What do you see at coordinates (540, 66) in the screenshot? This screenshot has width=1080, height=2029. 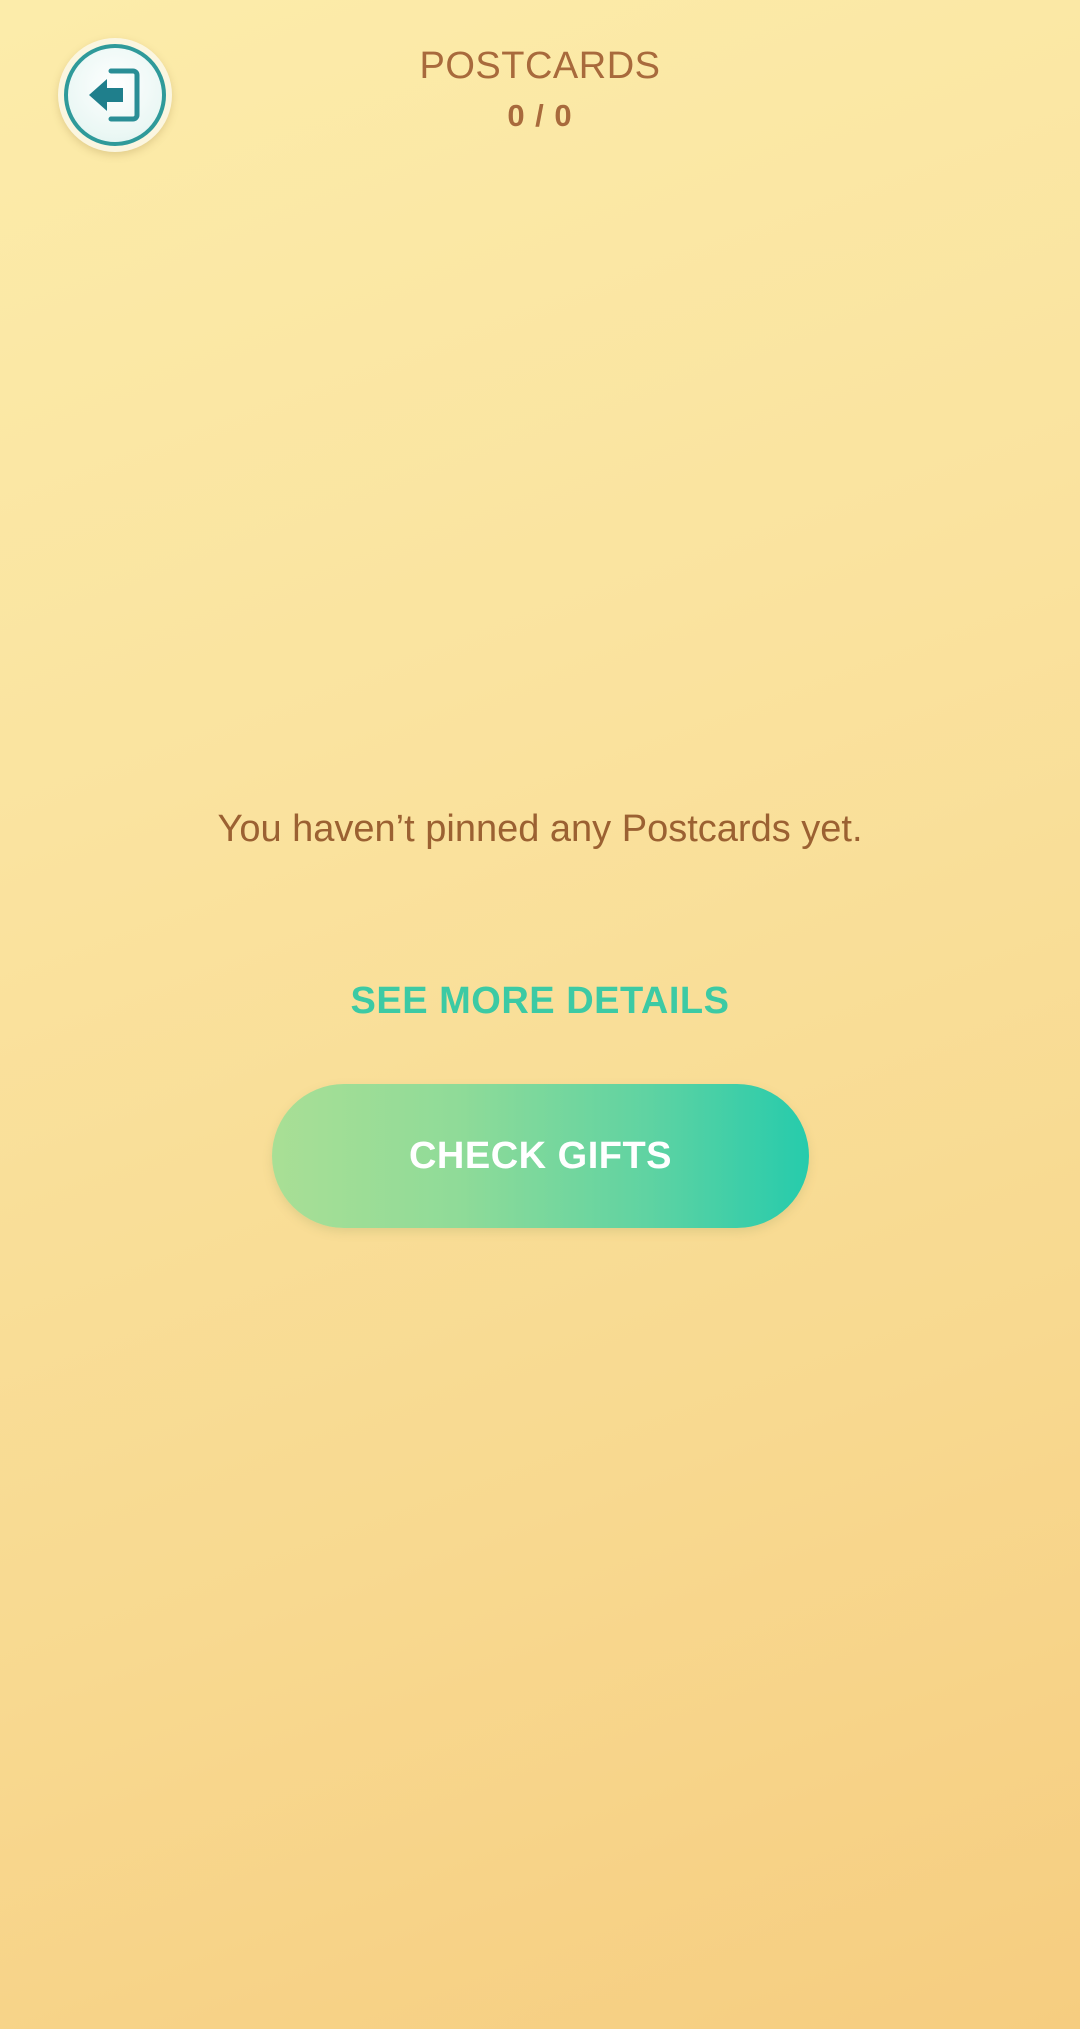 I see `page-title: POSTCARDS` at bounding box center [540, 66].